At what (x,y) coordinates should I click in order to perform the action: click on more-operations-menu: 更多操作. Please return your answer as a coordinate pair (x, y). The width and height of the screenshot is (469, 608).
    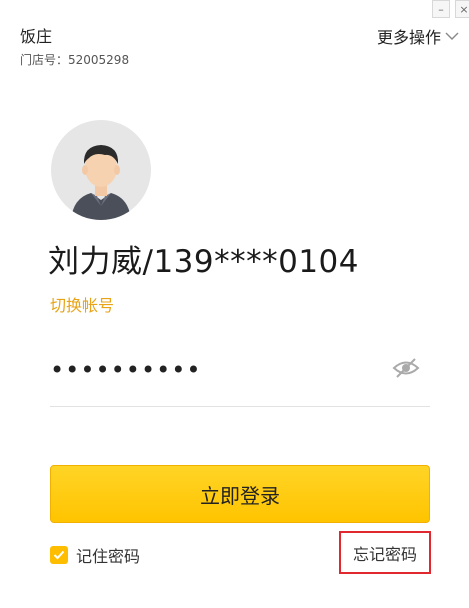
    Looking at the image, I should click on (418, 36).